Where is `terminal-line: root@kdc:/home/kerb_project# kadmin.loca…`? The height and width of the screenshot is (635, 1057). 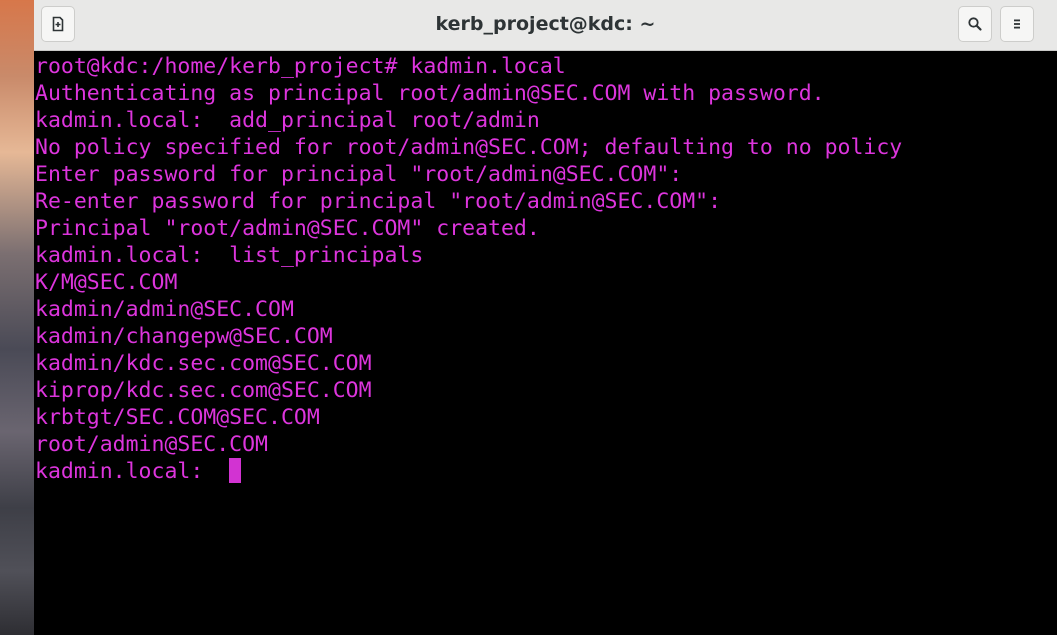 terminal-line: root@kdc:/home/kerb_project# kadmin.loca… is located at coordinates (300, 66).